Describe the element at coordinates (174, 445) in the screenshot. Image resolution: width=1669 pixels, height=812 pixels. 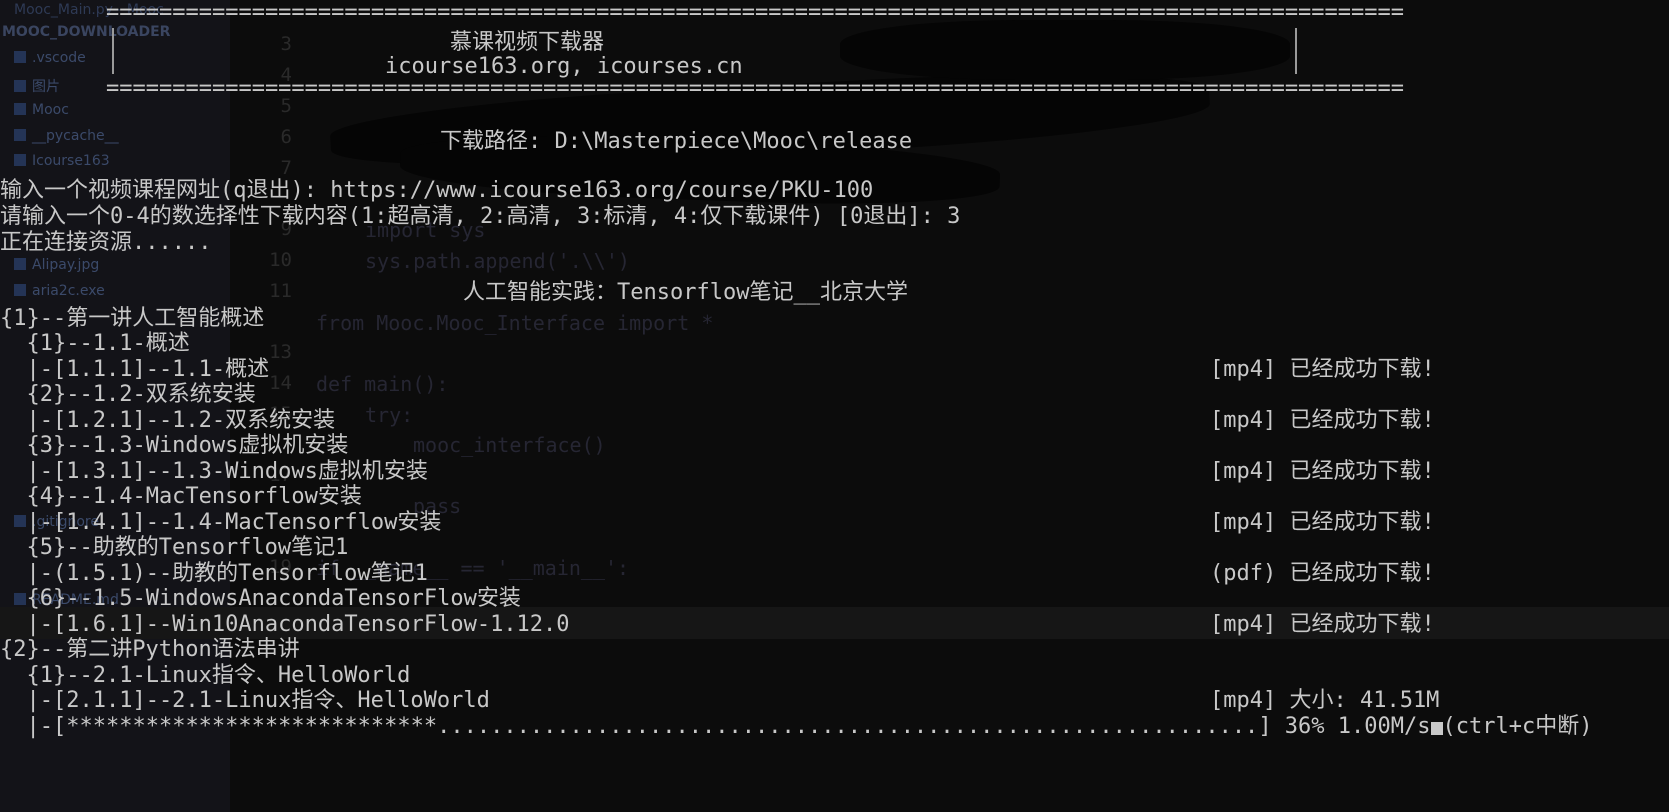
I see `section-line: {3}--1.3-Windows虚拟机安装` at that location.